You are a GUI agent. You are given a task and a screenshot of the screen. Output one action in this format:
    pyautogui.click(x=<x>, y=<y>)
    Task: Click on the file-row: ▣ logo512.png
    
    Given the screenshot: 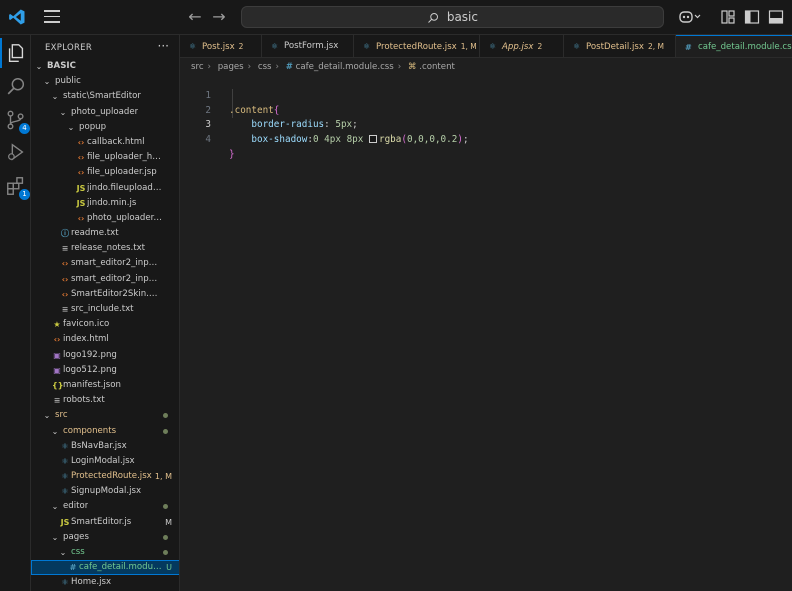 What is the action you would take?
    pyautogui.click(x=105, y=370)
    